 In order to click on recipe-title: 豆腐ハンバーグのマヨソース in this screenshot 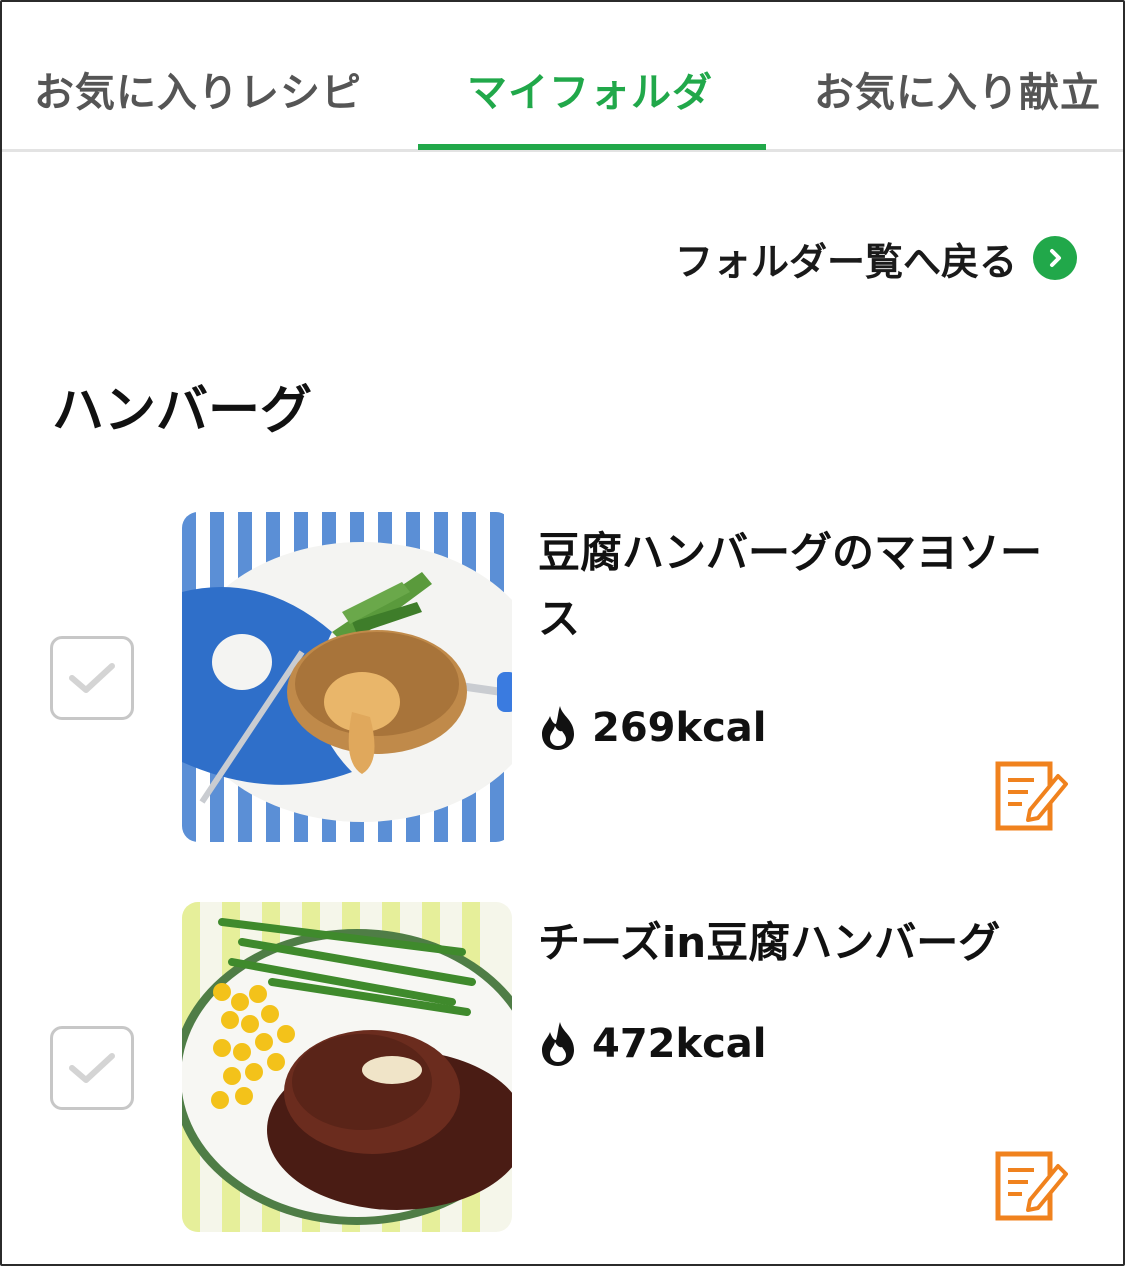, I will do `click(808, 586)`.